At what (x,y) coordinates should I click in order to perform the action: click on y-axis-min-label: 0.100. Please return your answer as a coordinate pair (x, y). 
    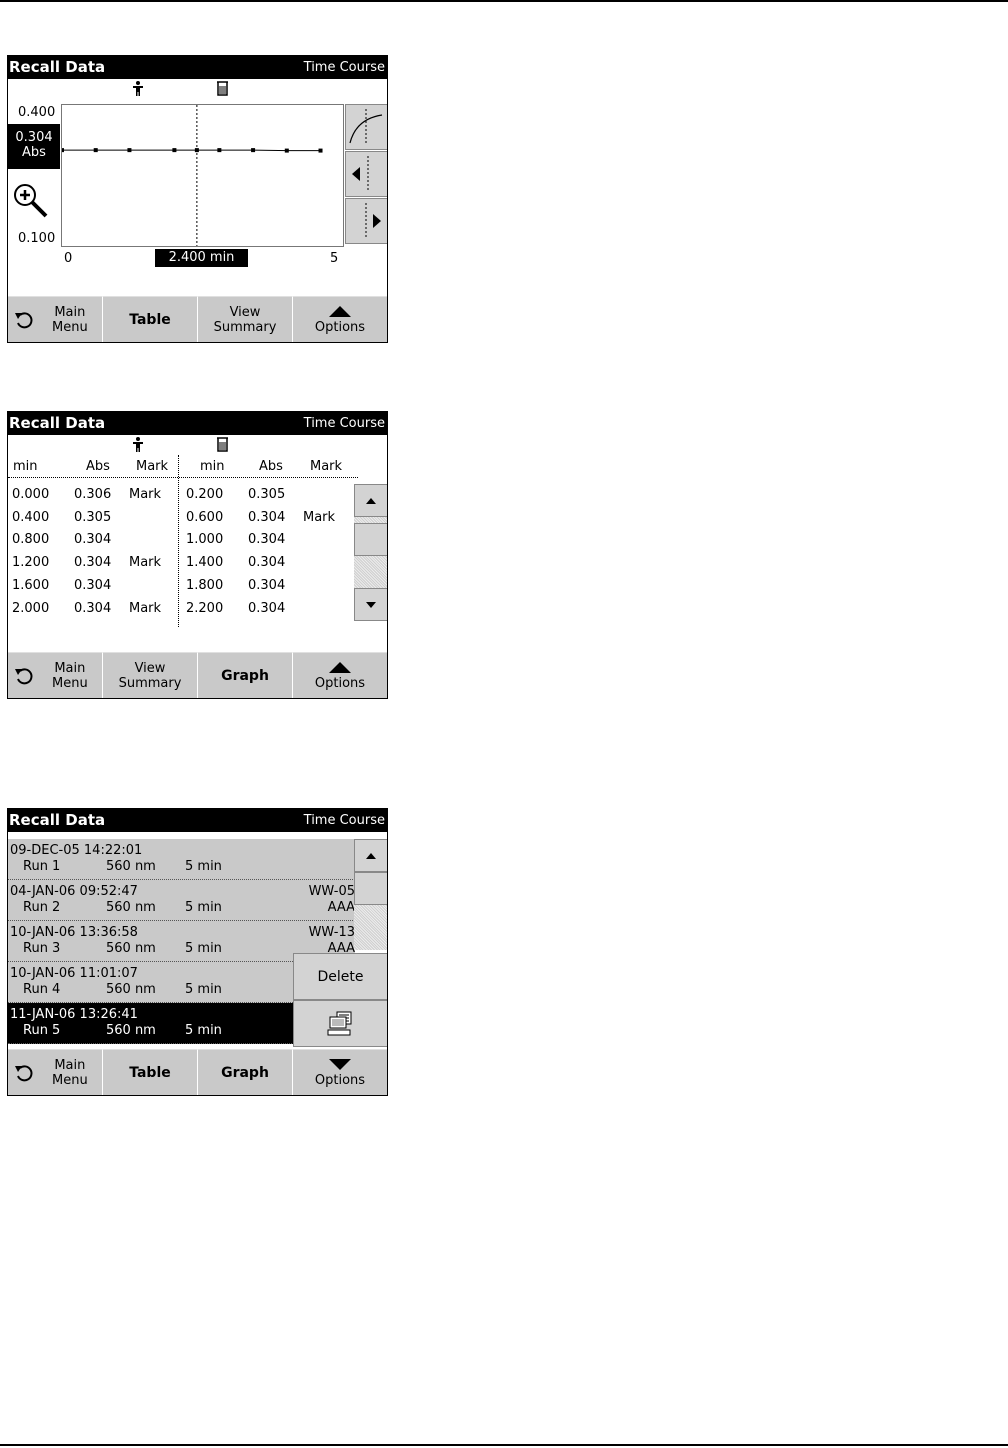
    Looking at the image, I should click on (37, 238).